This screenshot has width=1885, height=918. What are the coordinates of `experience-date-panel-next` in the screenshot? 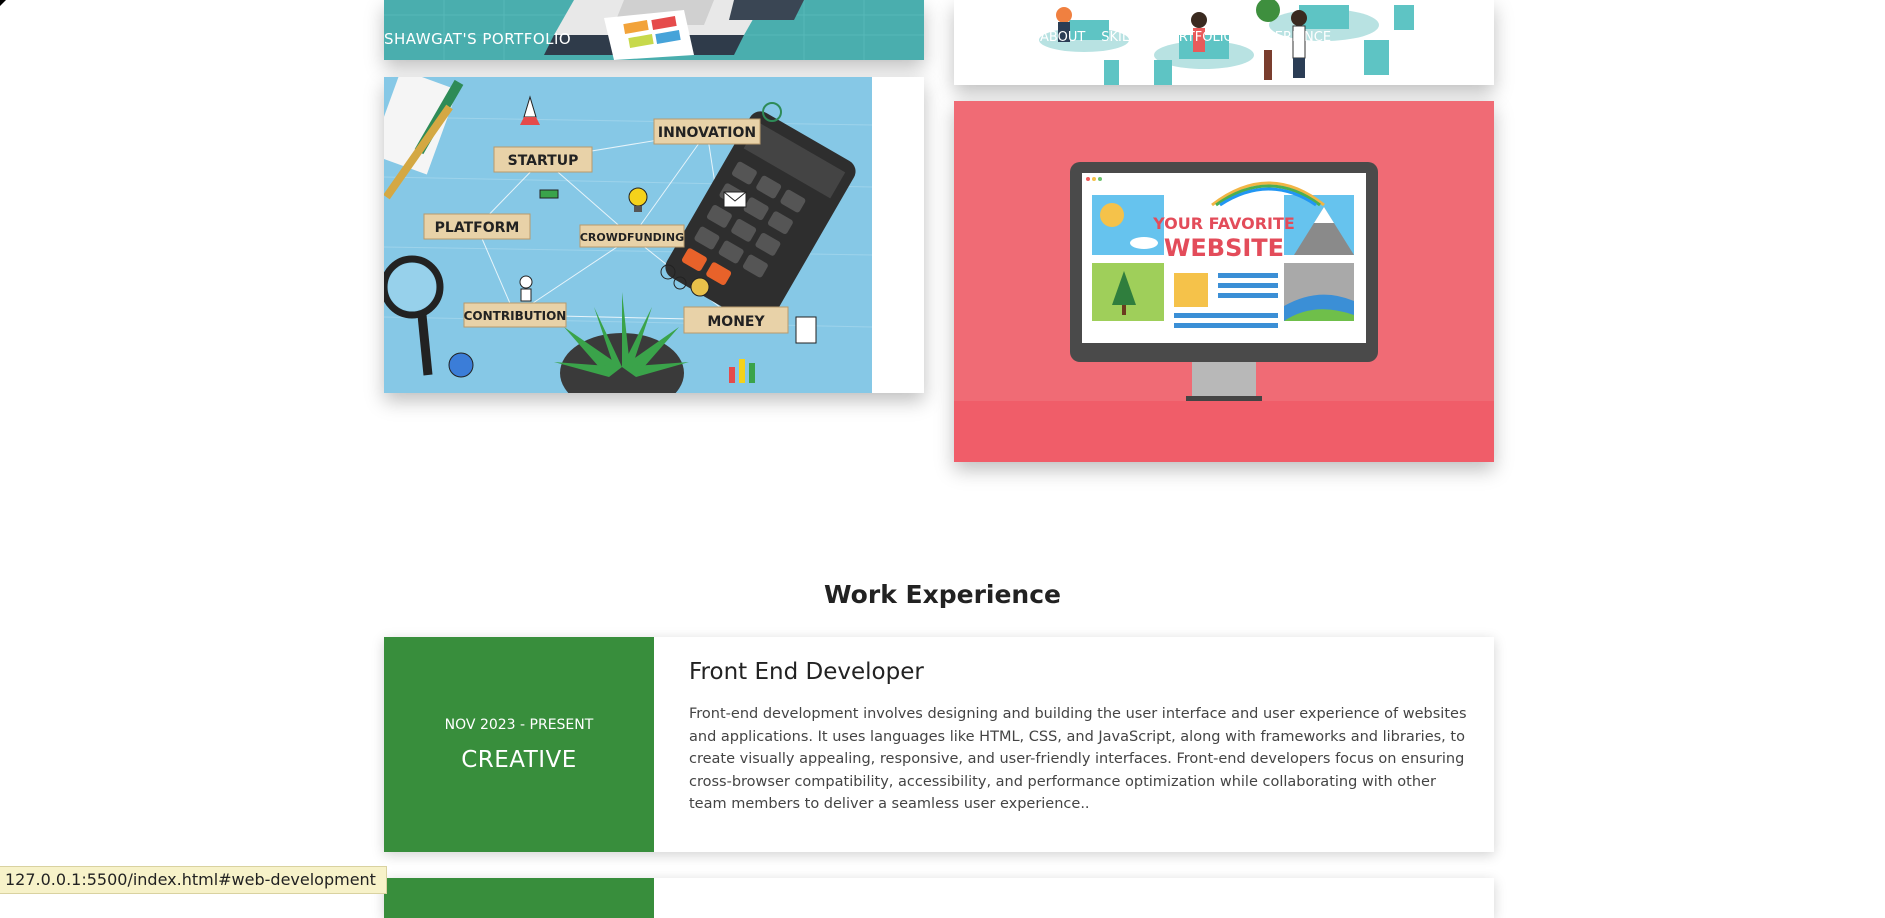 It's located at (519, 898).